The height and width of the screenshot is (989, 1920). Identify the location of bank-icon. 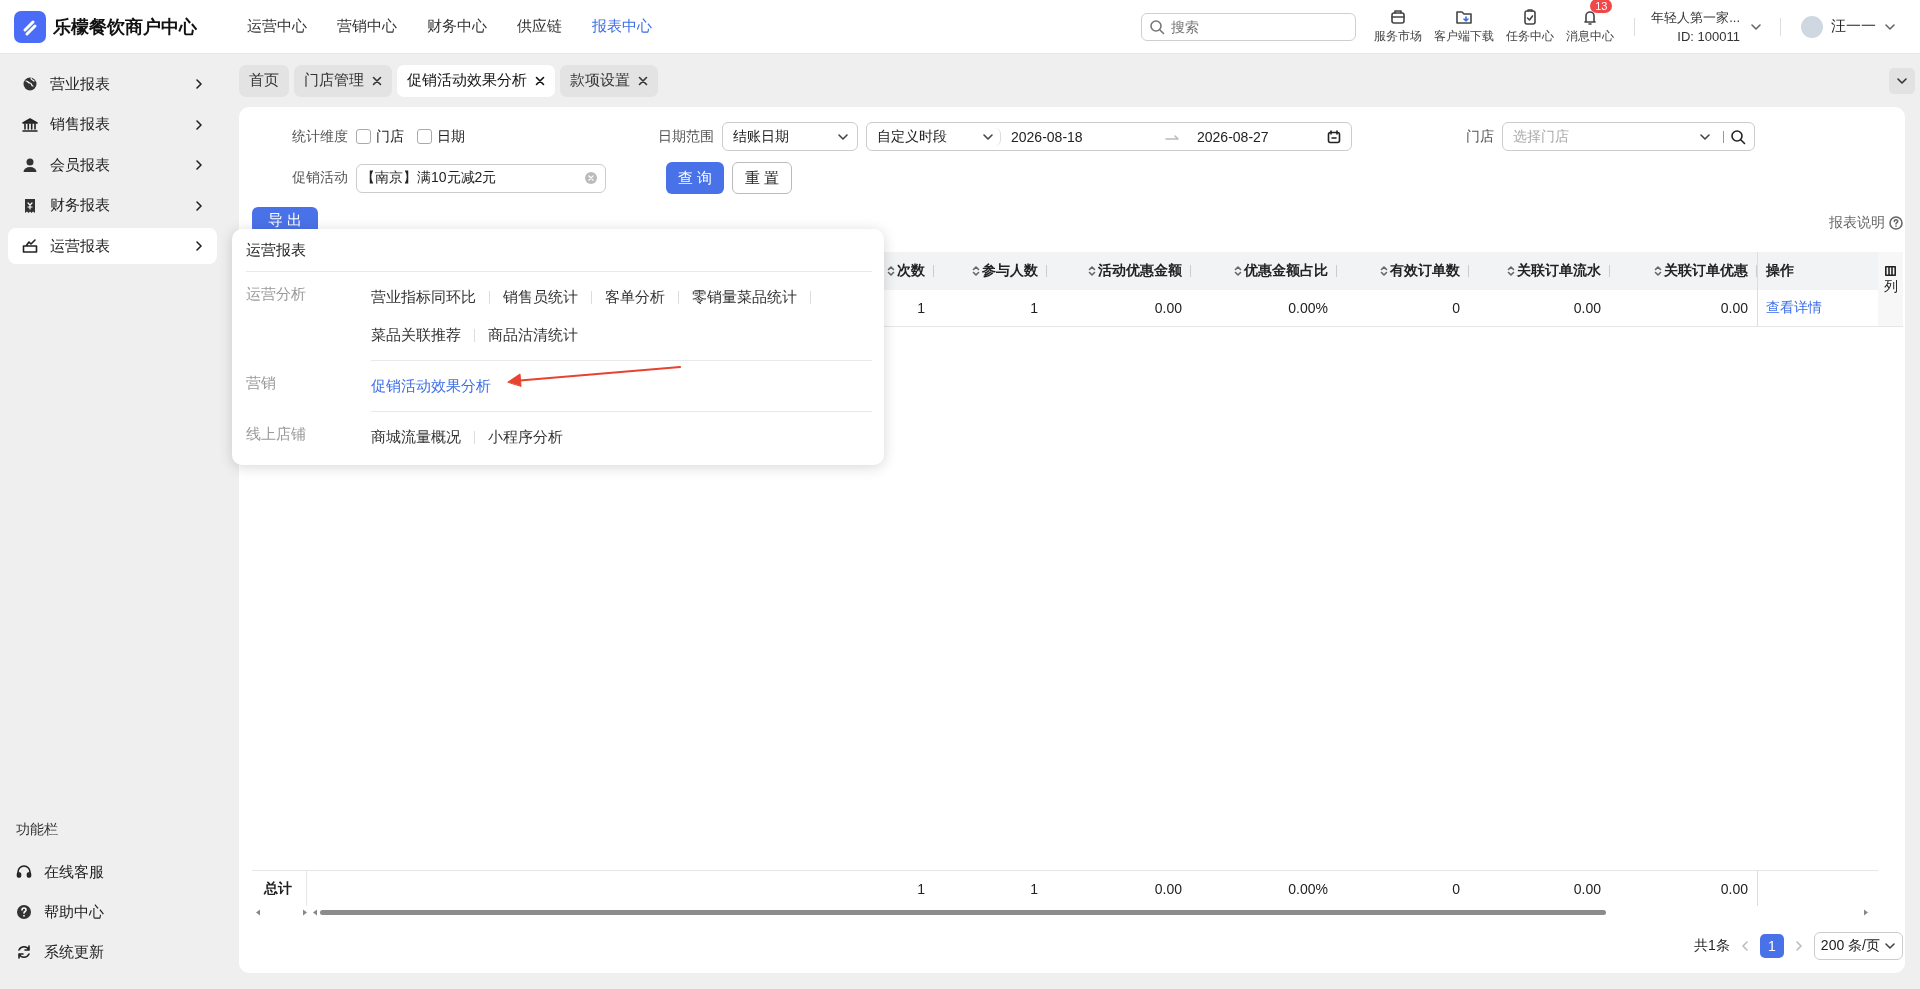
(30, 124).